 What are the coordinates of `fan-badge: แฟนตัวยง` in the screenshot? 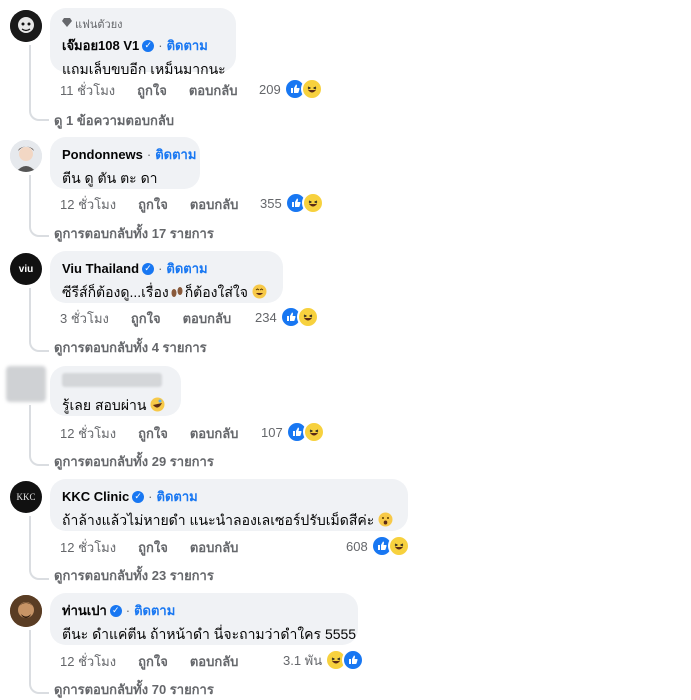 It's located at (143, 24).